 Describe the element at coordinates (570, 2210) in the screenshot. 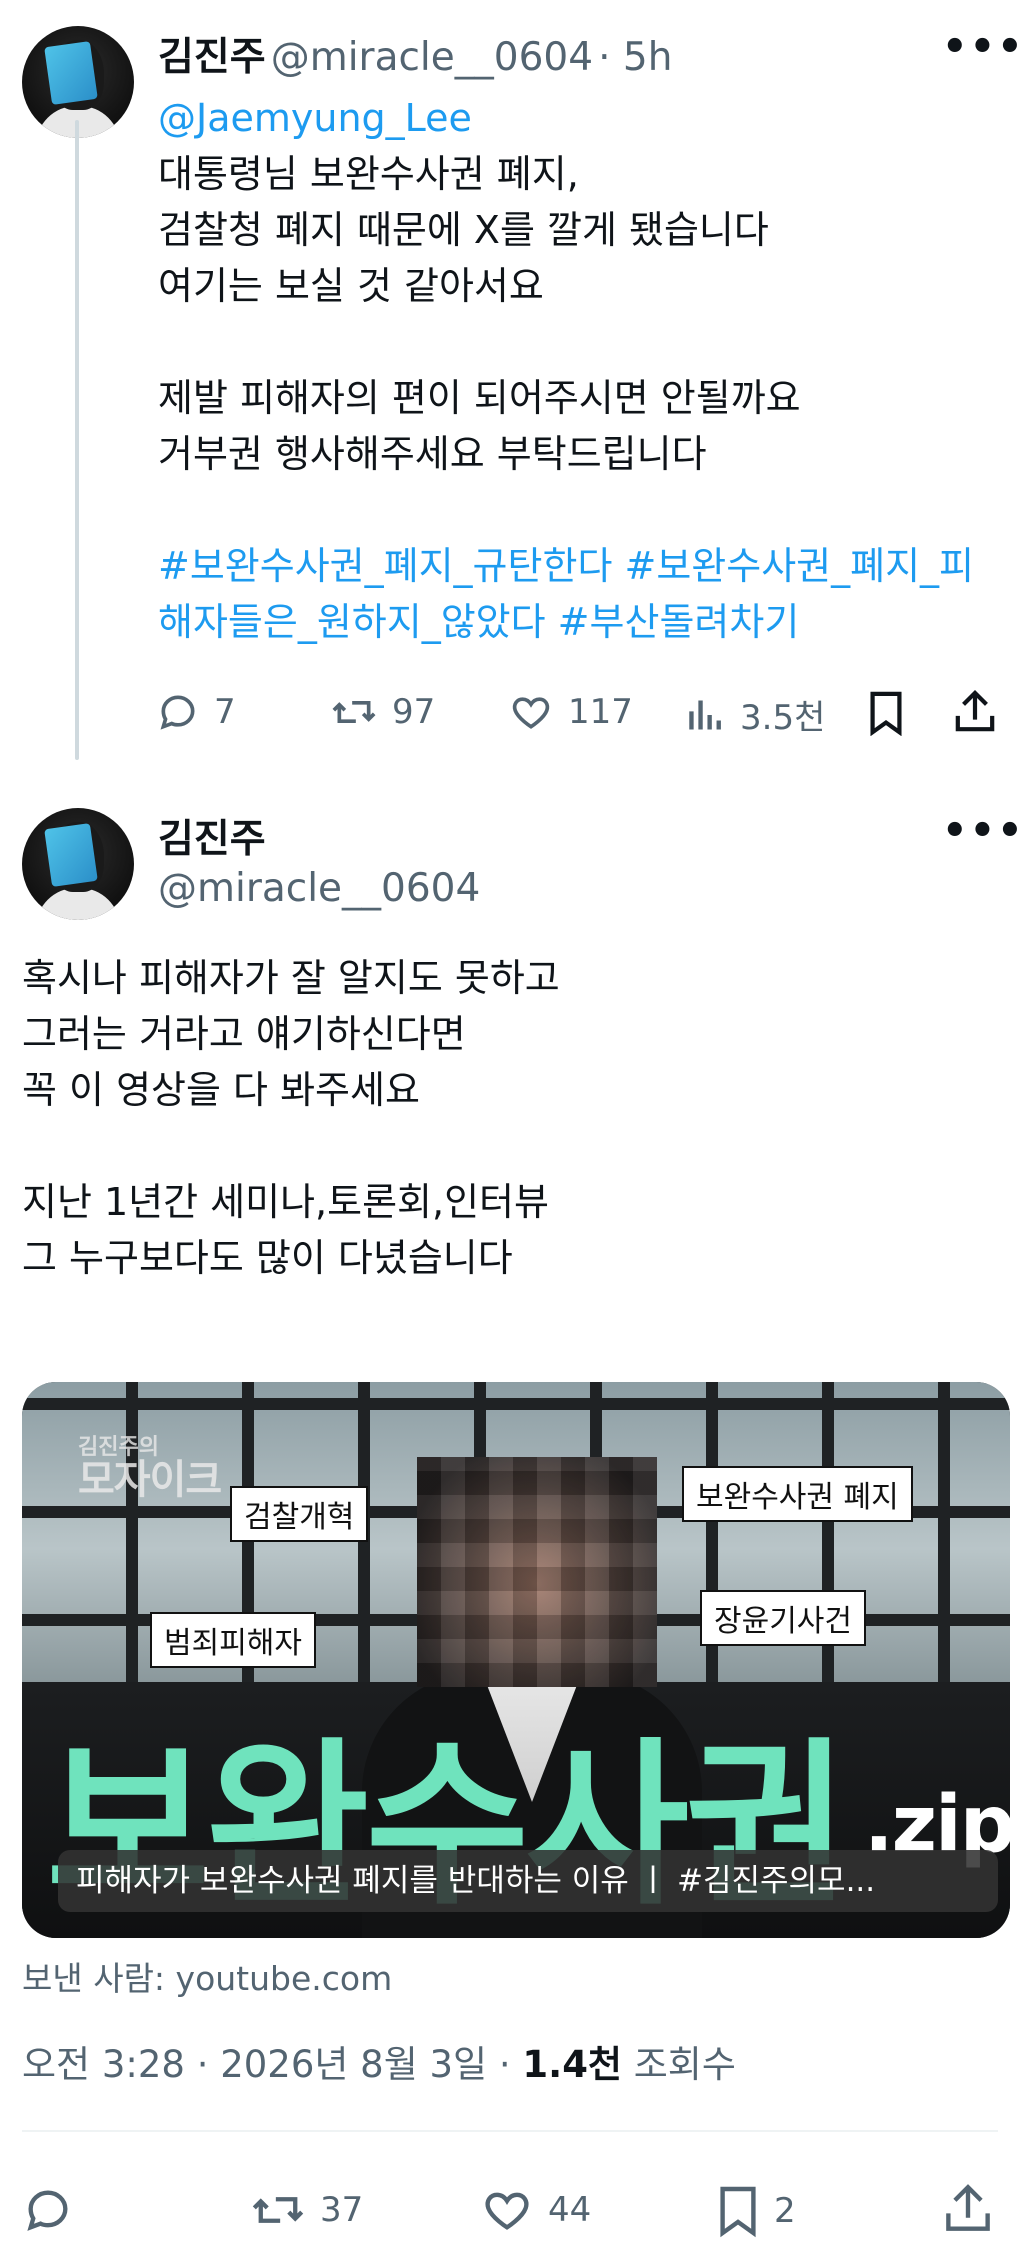

I see `like-count: 44` at that location.